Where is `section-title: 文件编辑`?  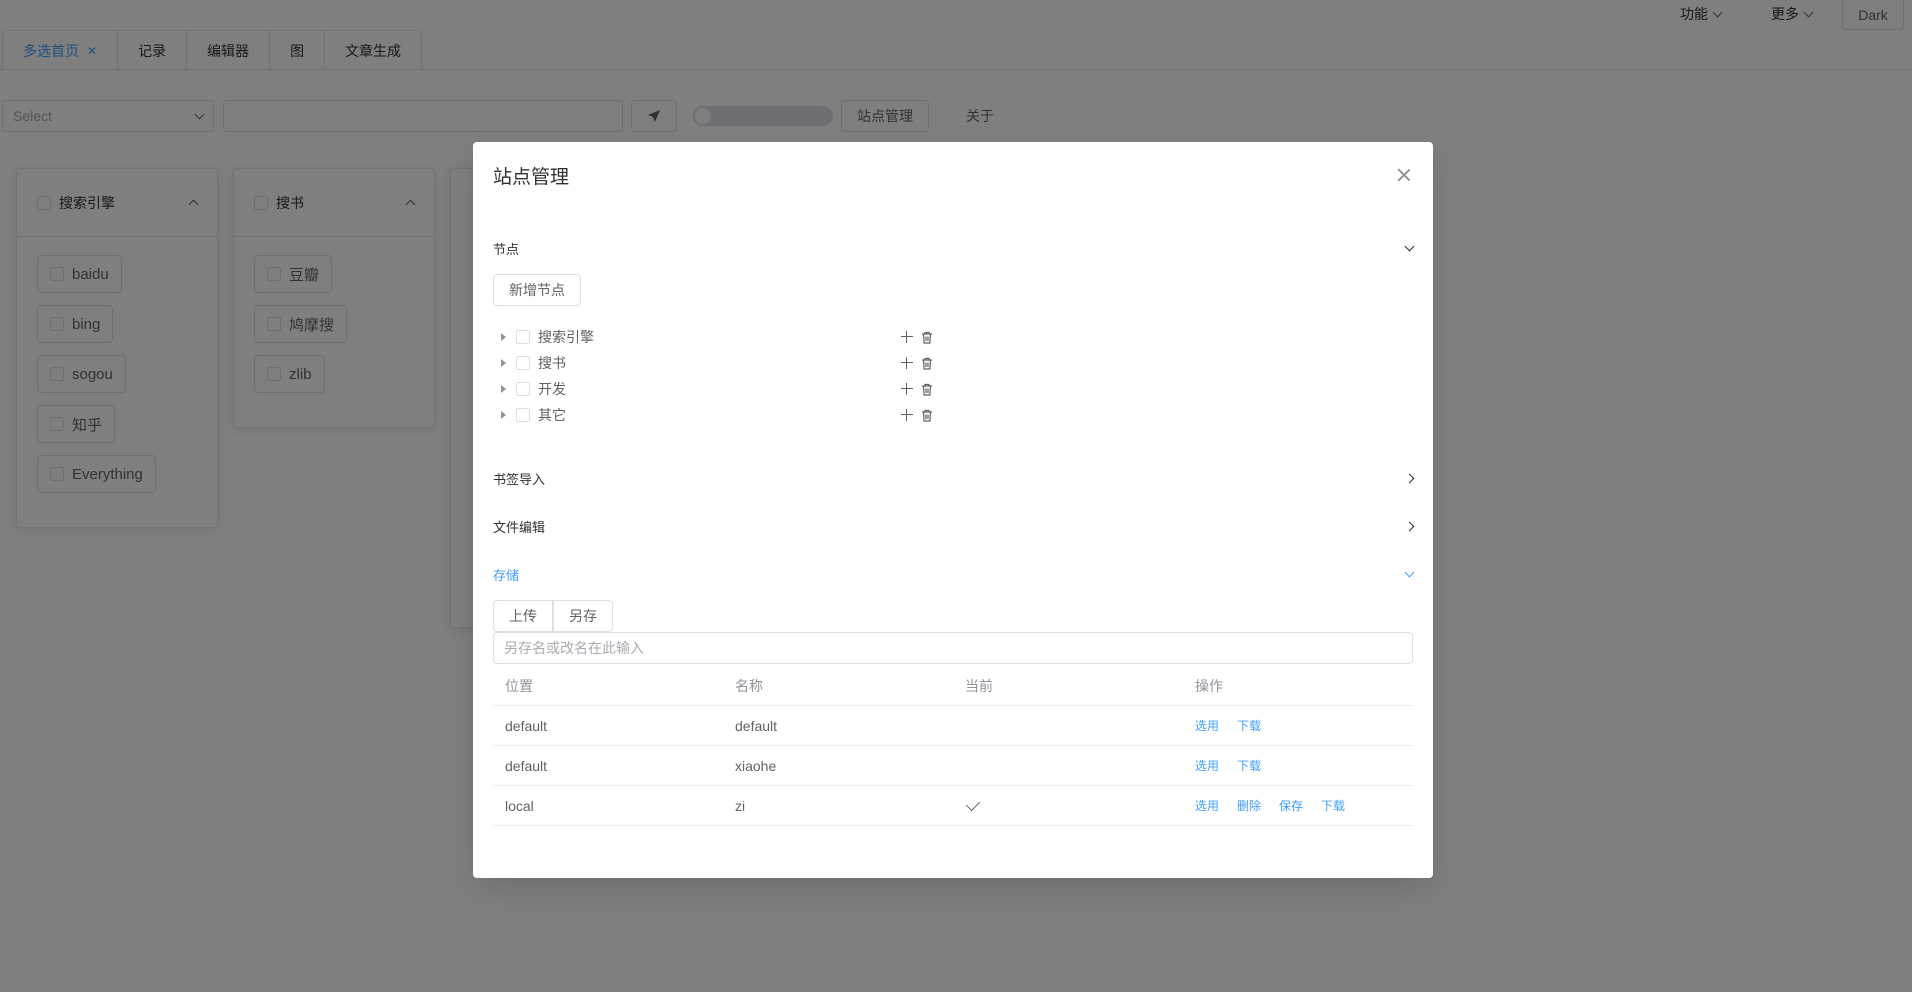
section-title: 文件编辑 is located at coordinates (519, 527).